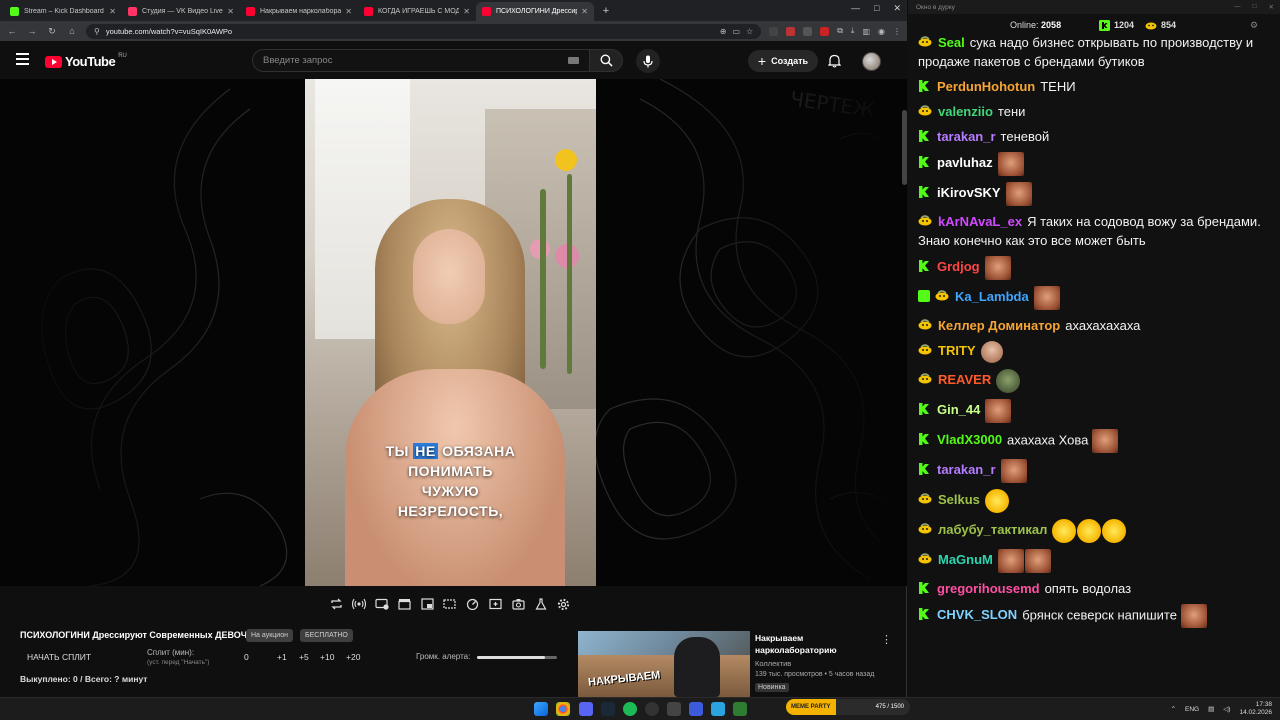 Image resolution: width=1280 pixels, height=720 pixels. Describe the element at coordinates (736, 31) in the screenshot. I see `cast-icon: ▭` at that location.